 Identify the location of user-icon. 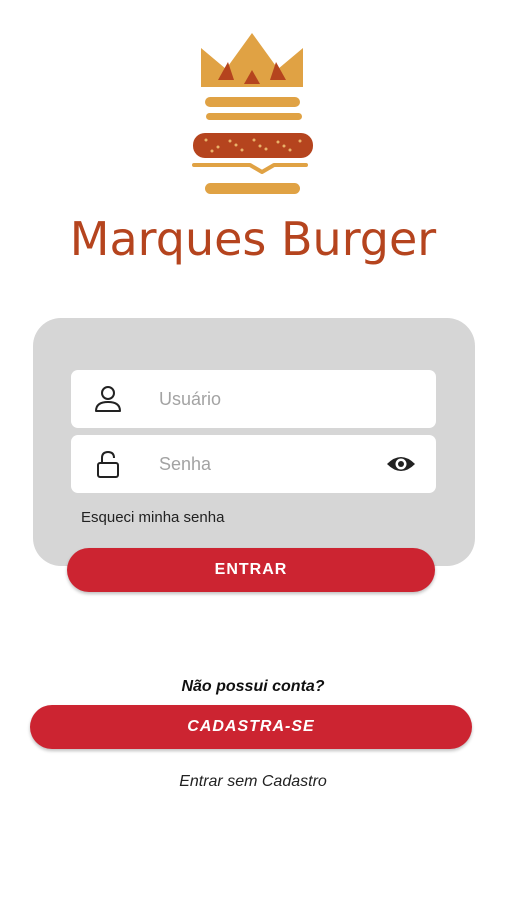
(108, 399).